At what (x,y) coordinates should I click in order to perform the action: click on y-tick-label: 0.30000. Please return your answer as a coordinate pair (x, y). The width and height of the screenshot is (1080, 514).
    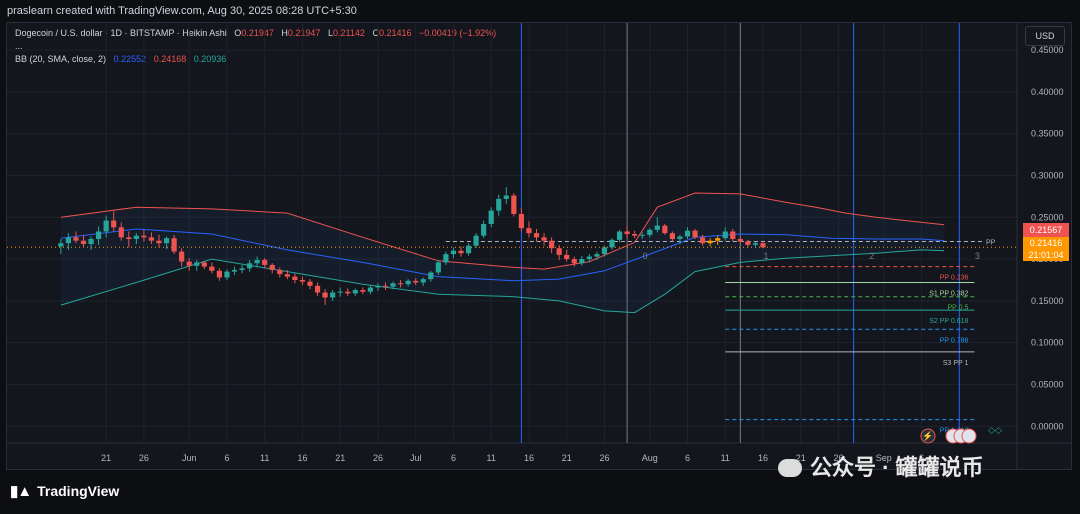
    Looking at the image, I should click on (1047, 175).